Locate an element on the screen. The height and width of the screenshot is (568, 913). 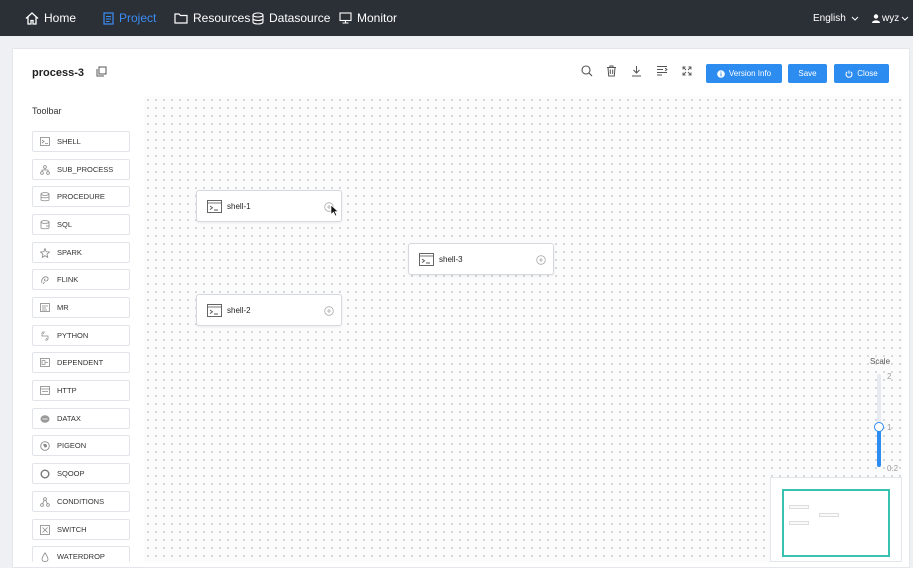
tool-shell: SHELL is located at coordinates (81, 141).